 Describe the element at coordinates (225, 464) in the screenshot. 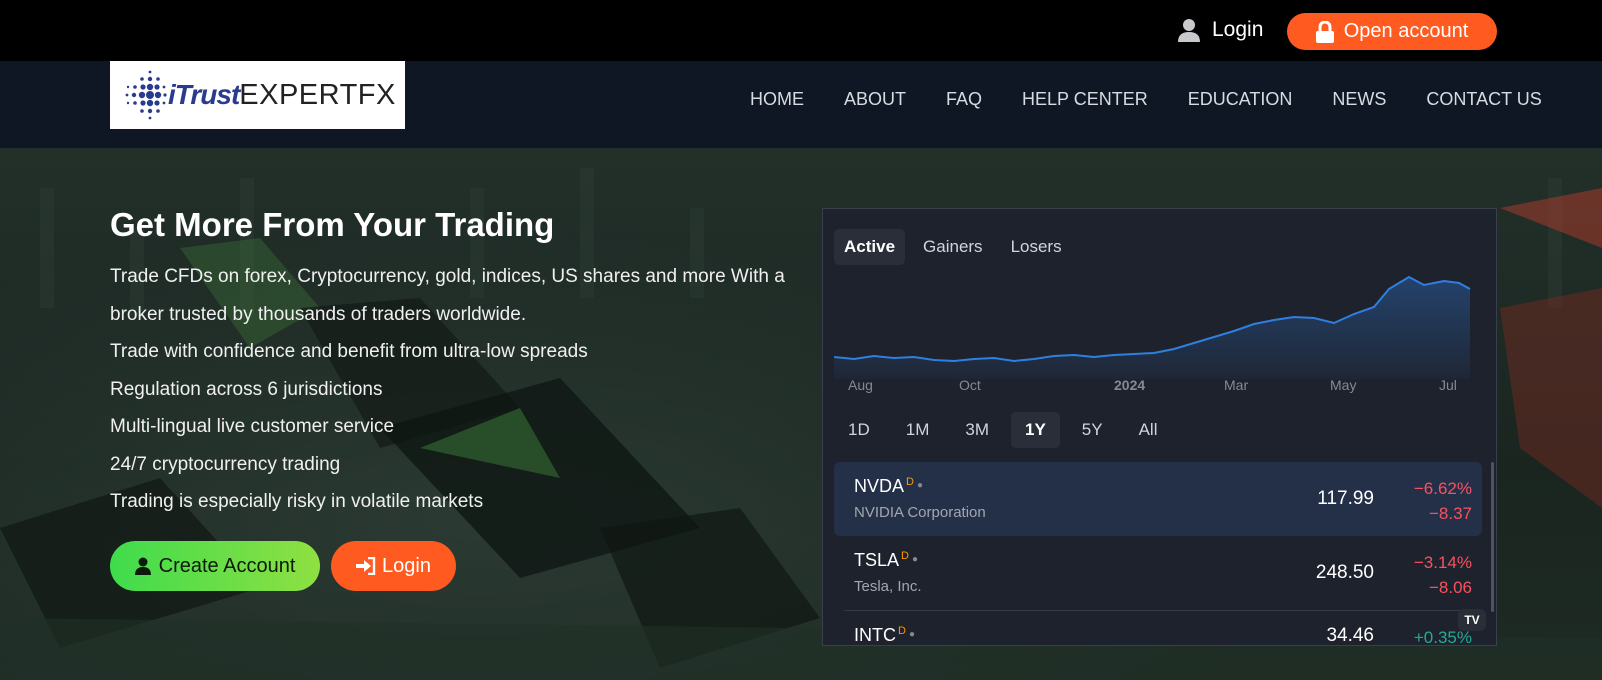

I see `hero-line: 24/7 cryptocurrency trading` at that location.